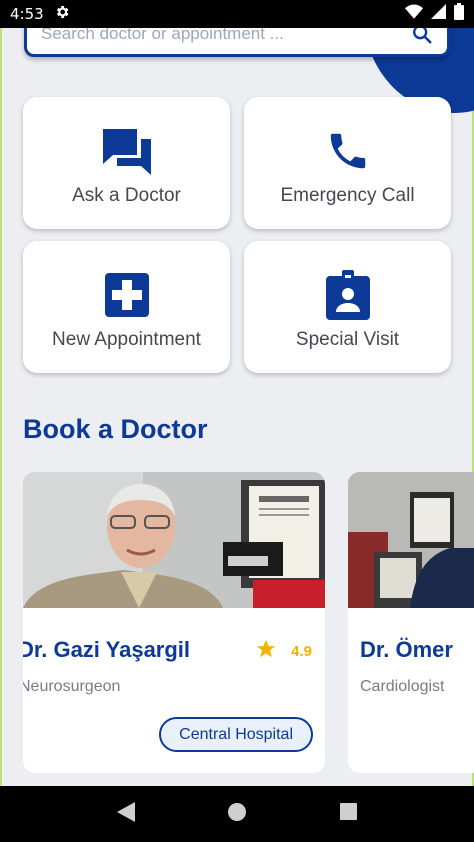  Describe the element at coordinates (107, 649) in the screenshot. I see `doctor-name: Dr. Gazi Yaşargil` at that location.